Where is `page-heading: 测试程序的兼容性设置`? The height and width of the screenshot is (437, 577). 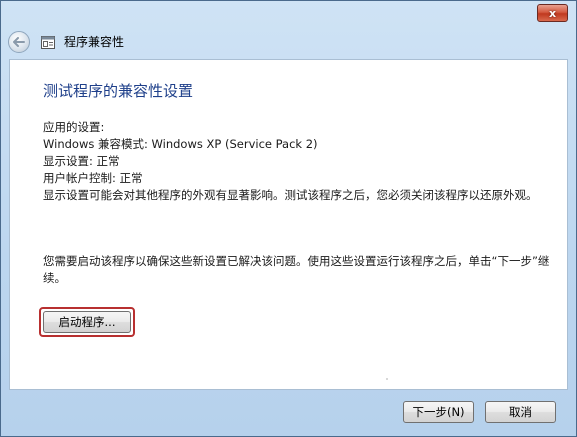 page-heading: 测试程序的兼容性设置 is located at coordinates (118, 91).